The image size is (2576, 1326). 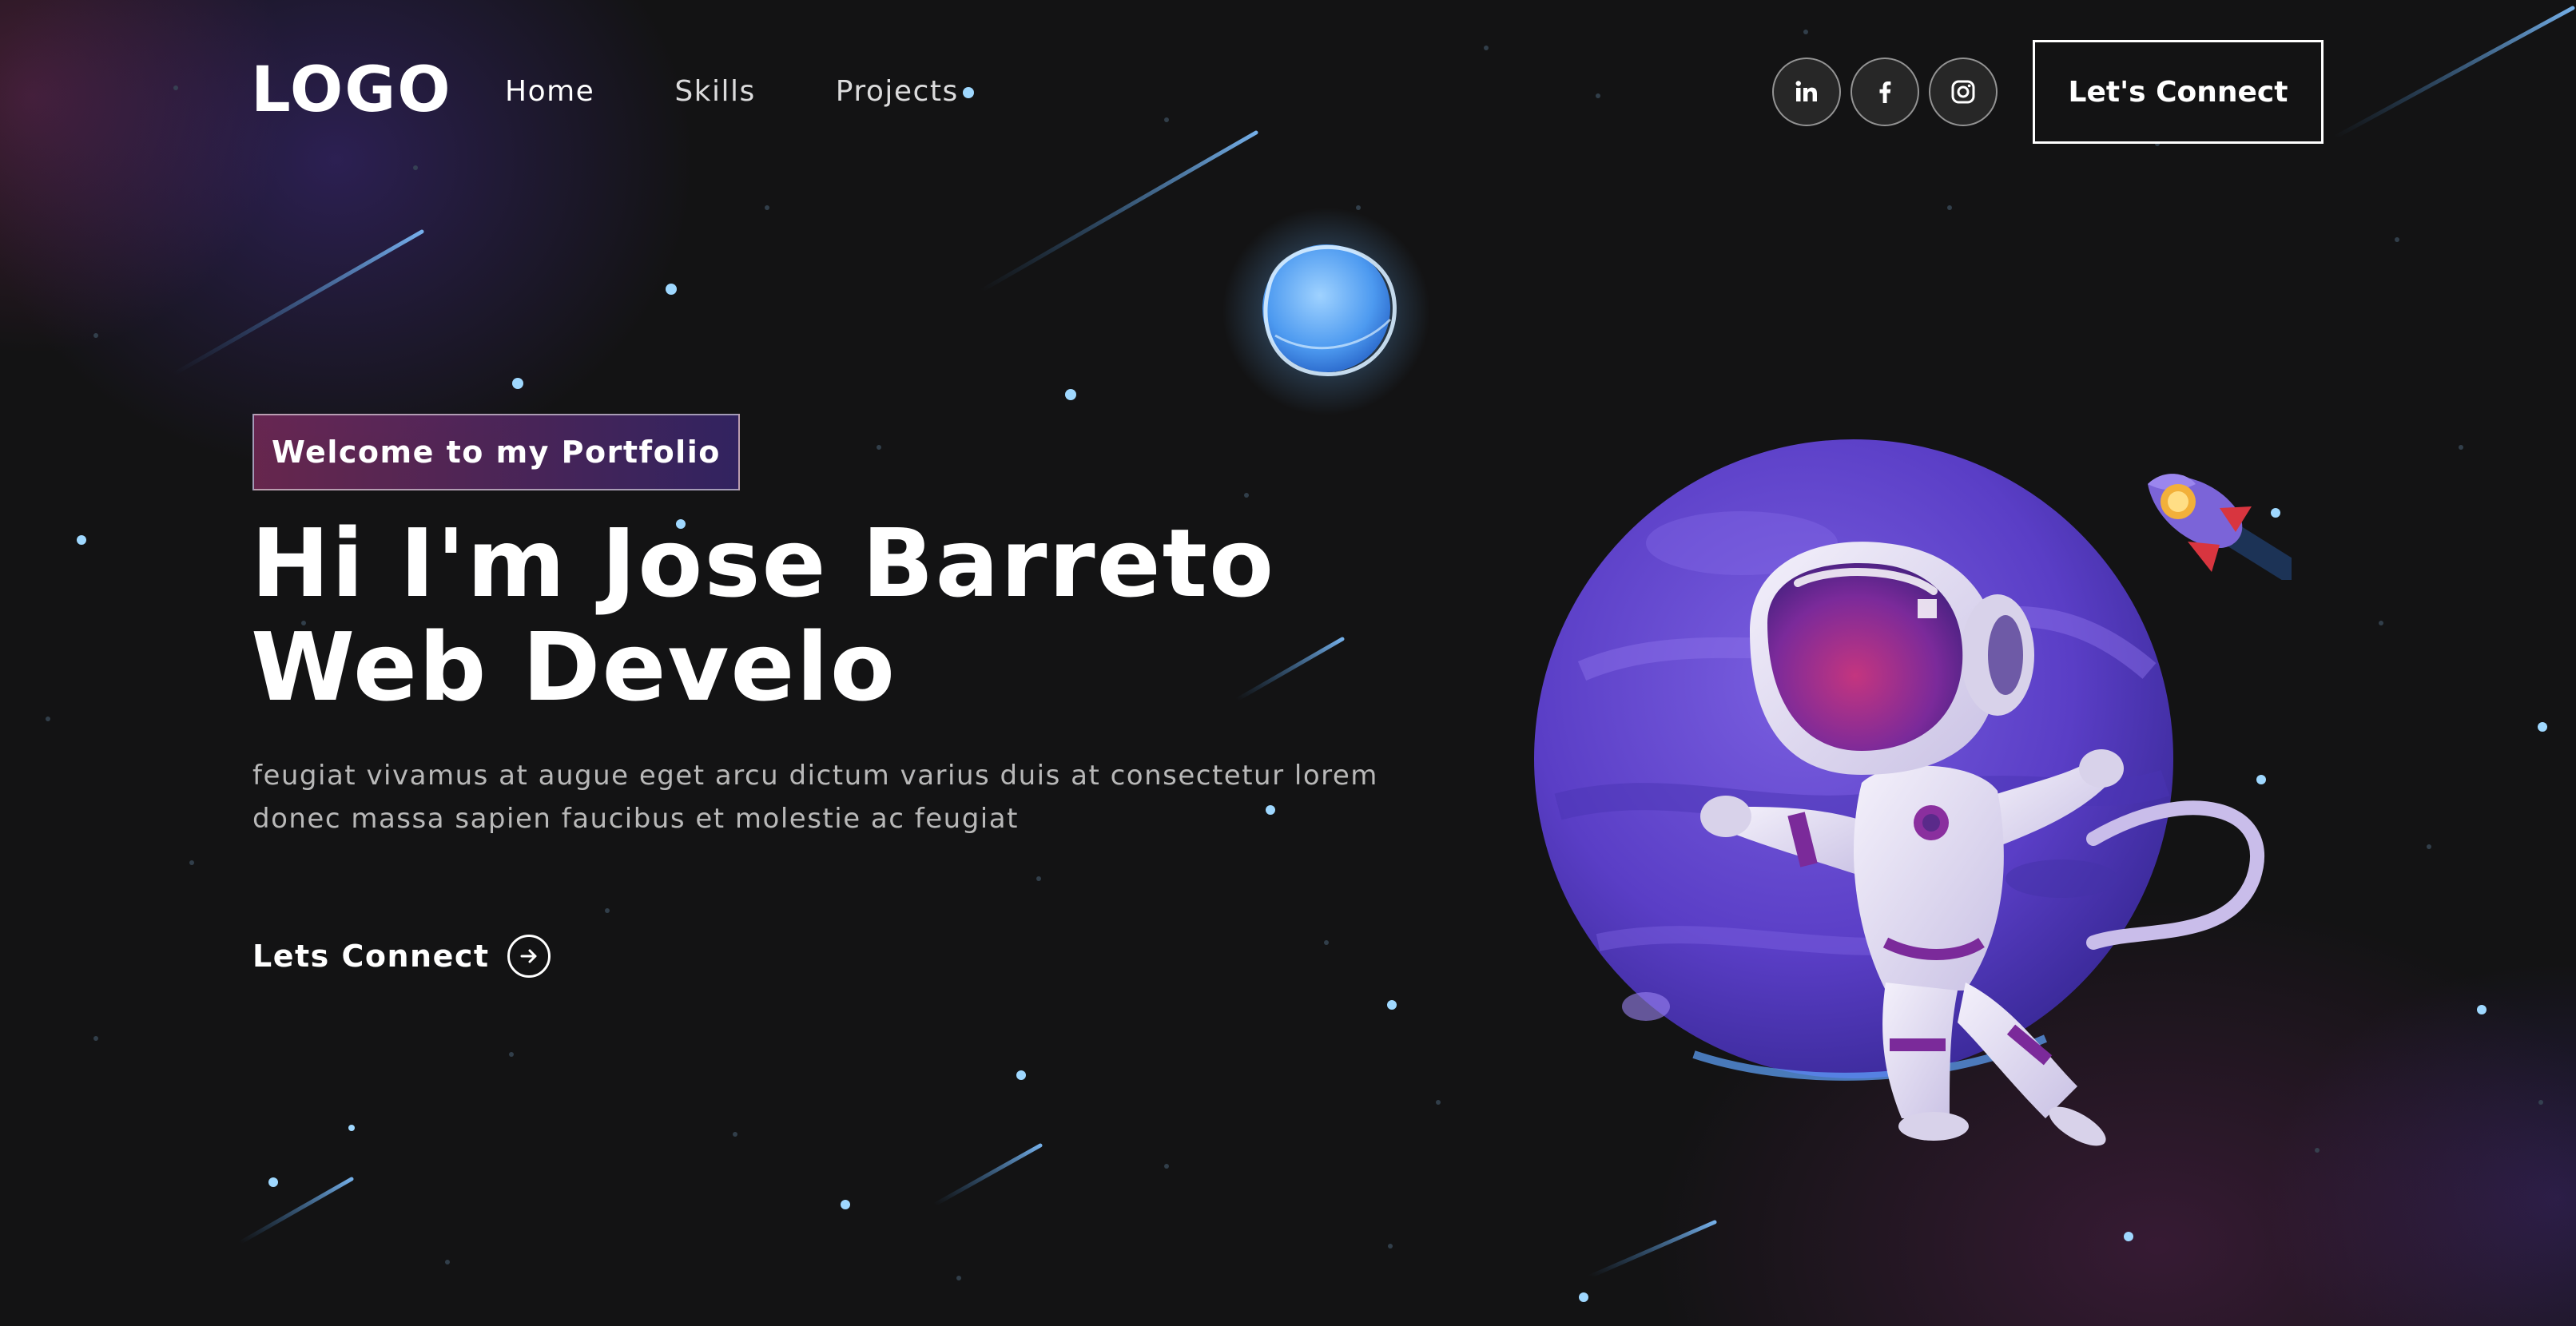 What do you see at coordinates (351, 90) in the screenshot?
I see `logo: LOGO` at bounding box center [351, 90].